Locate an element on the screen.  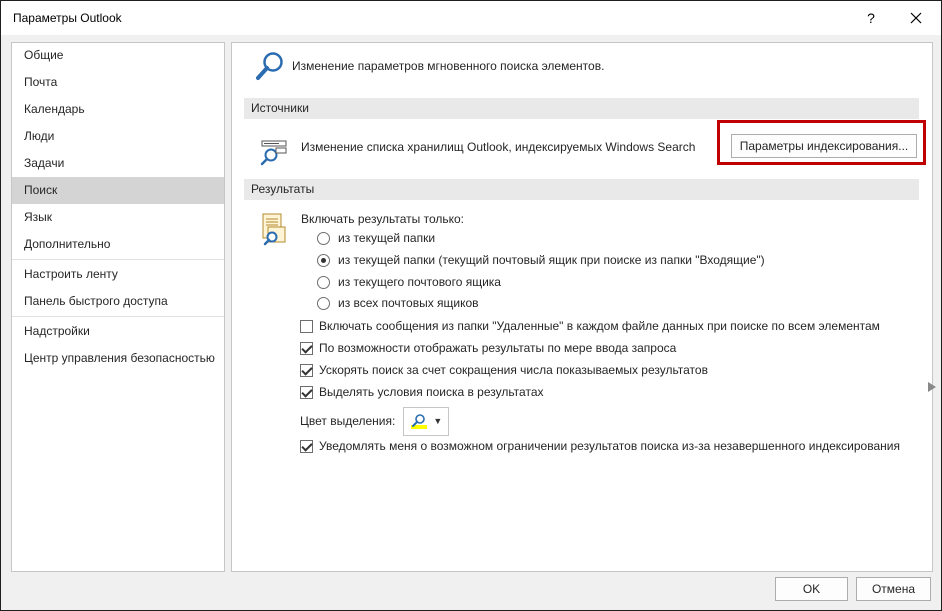
window-title: Параметры Outlook is located at coordinates (67, 18).